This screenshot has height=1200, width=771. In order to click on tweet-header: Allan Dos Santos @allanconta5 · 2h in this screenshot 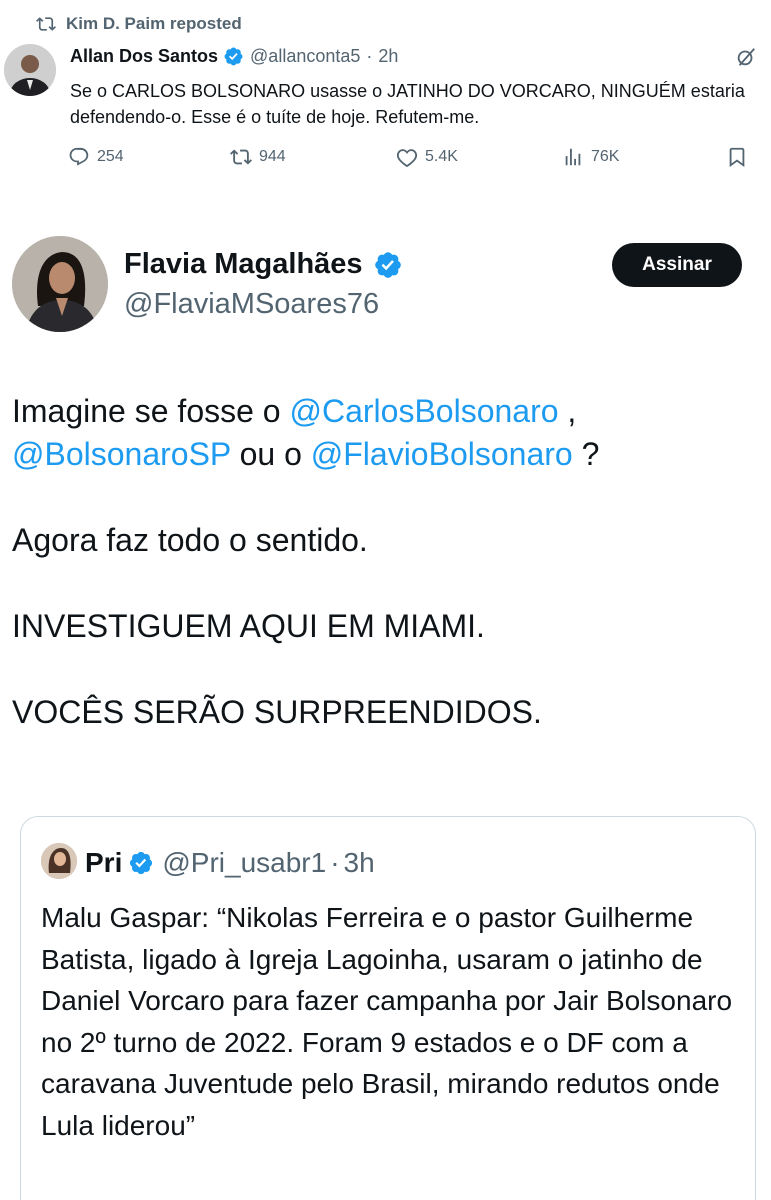, I will do `click(413, 56)`.